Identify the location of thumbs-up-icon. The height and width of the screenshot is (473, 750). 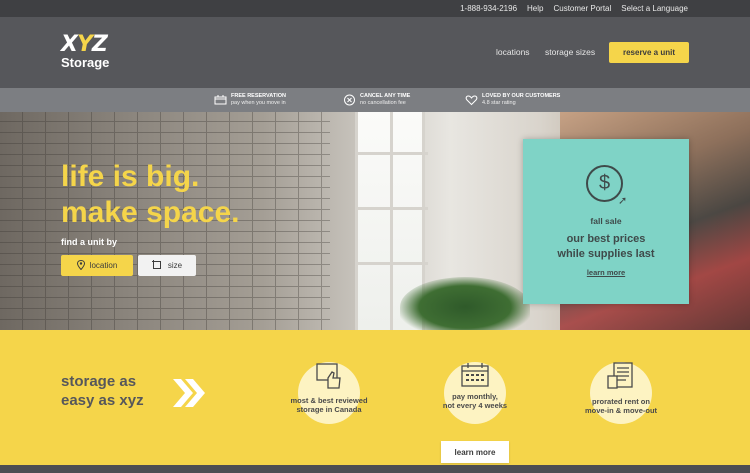
(329, 376).